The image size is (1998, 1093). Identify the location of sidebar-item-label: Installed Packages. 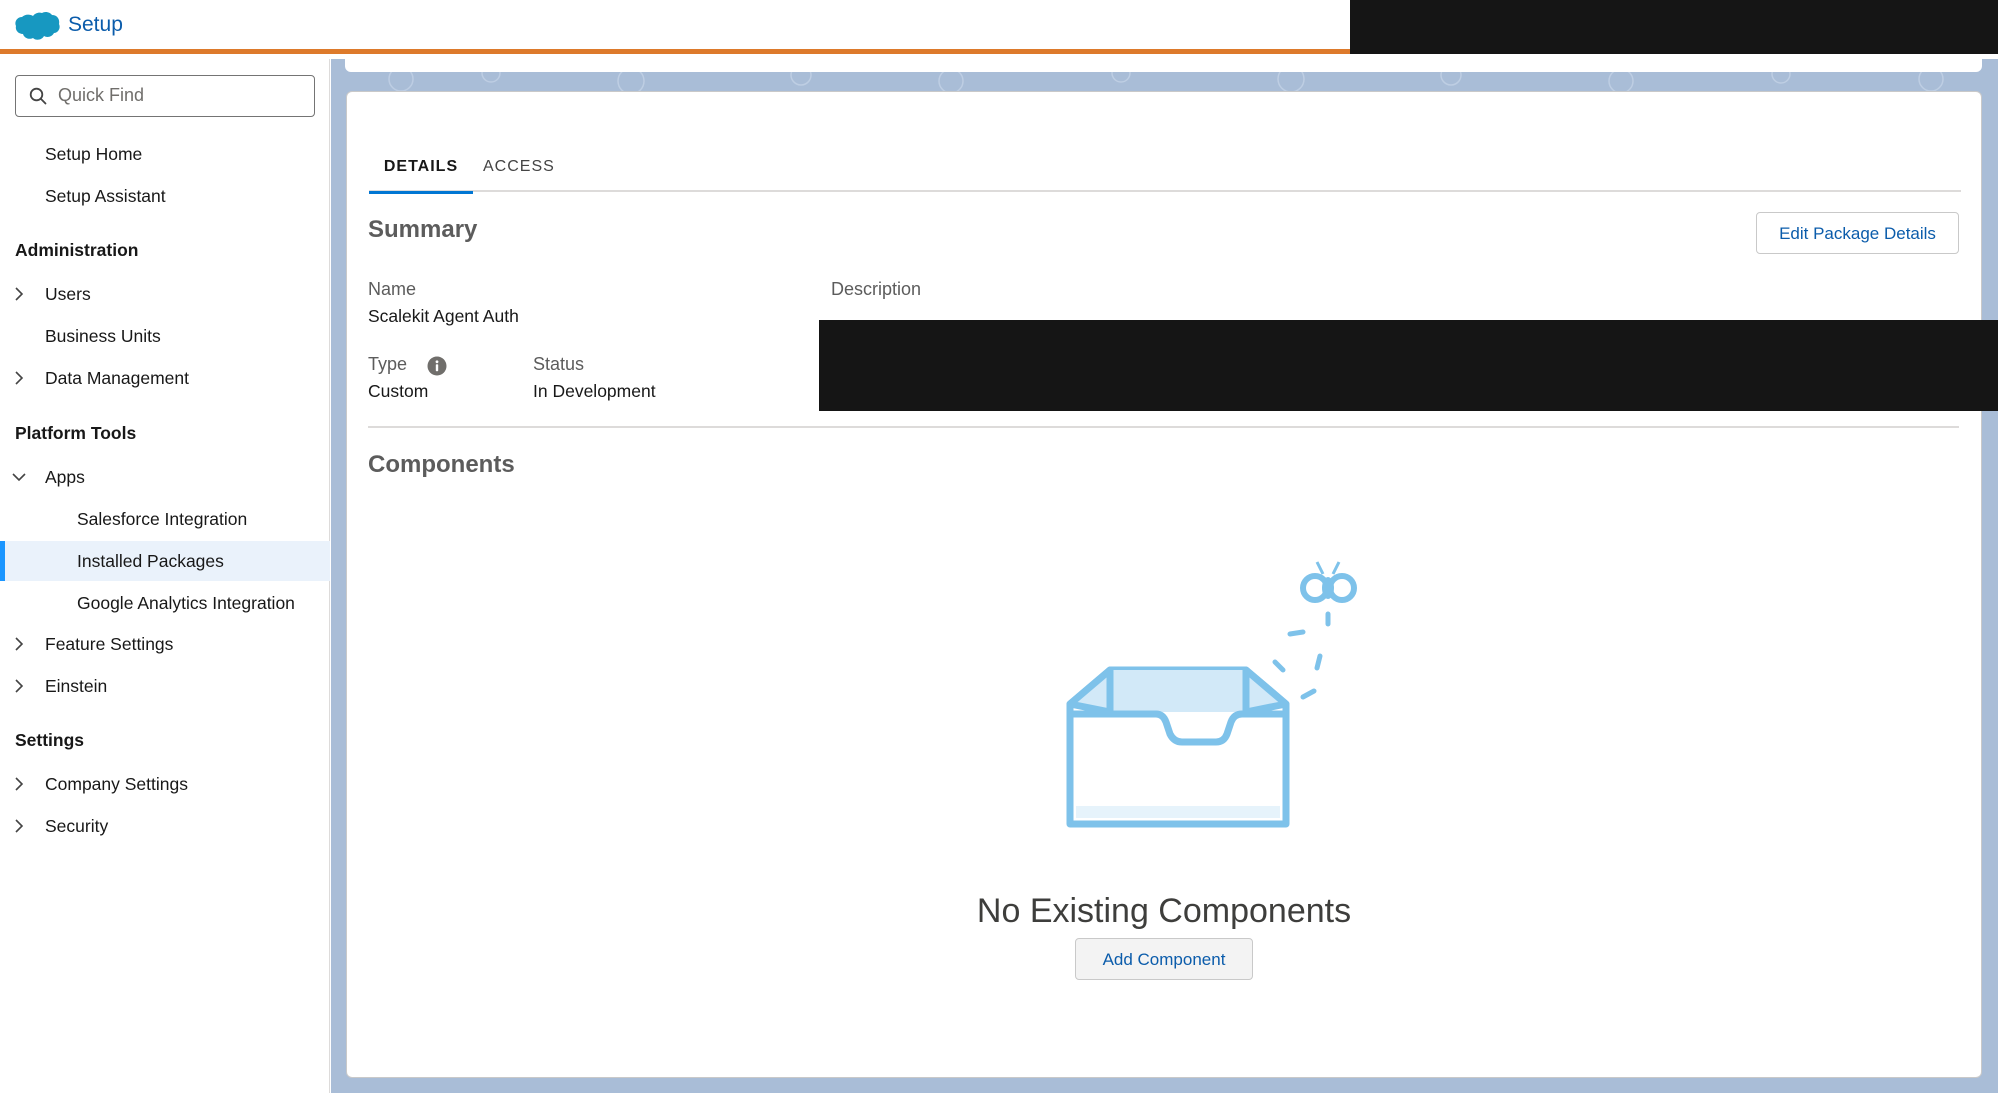
(150, 561).